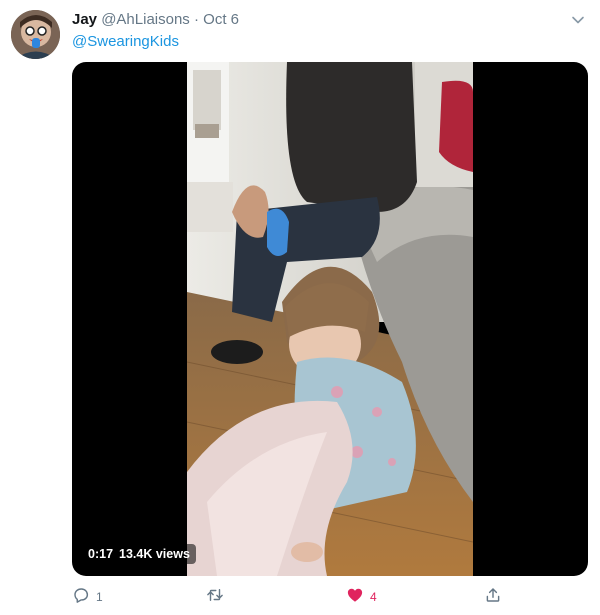  I want to click on like-count: 4, so click(373, 597).